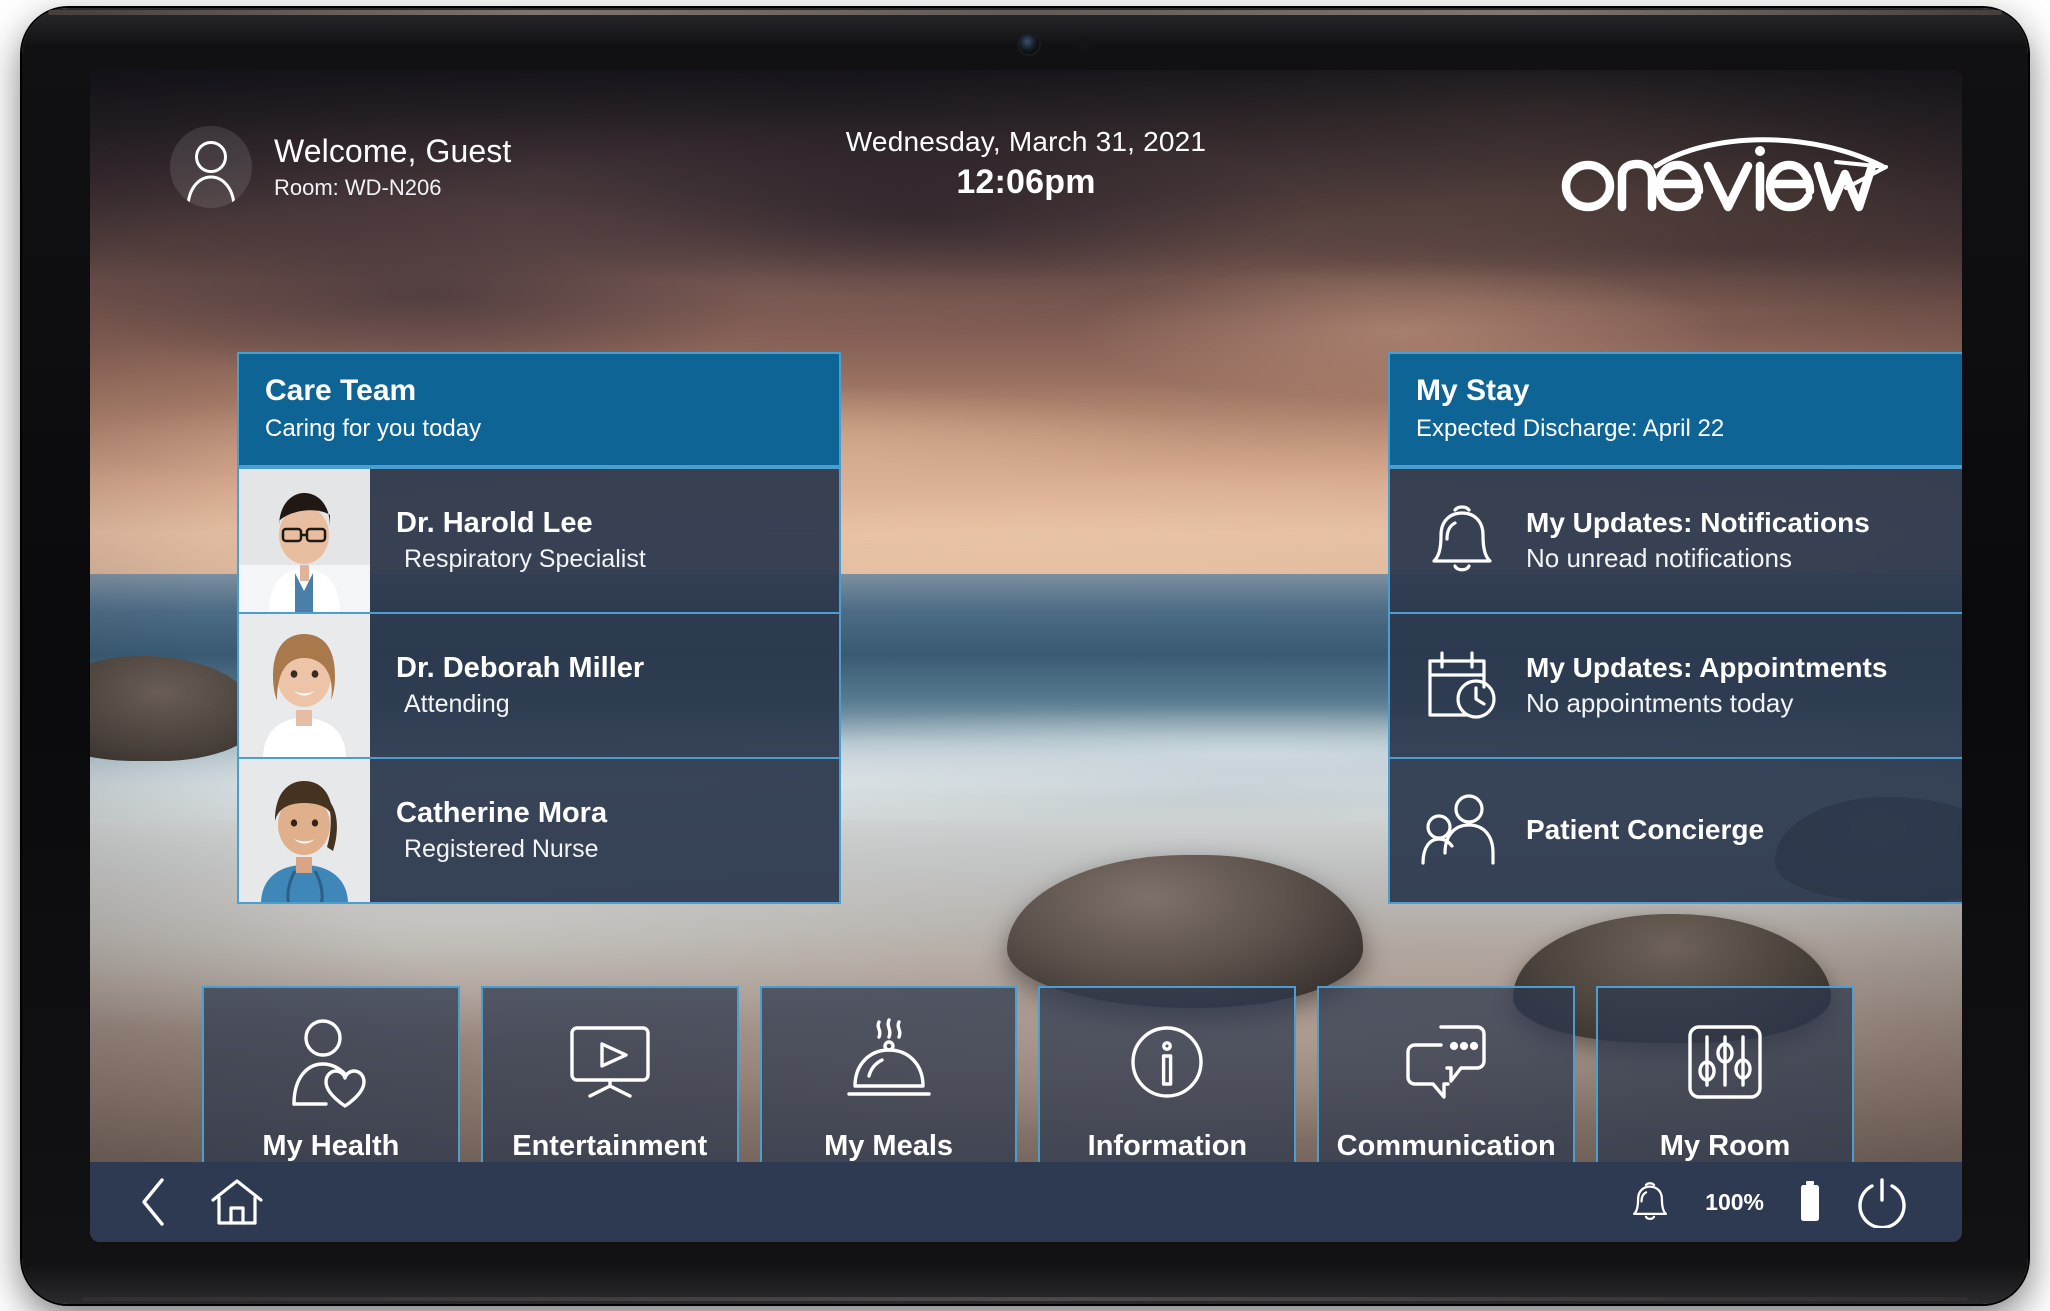  I want to click on current-date: Wednesday, March 31, 2021, so click(1026, 141).